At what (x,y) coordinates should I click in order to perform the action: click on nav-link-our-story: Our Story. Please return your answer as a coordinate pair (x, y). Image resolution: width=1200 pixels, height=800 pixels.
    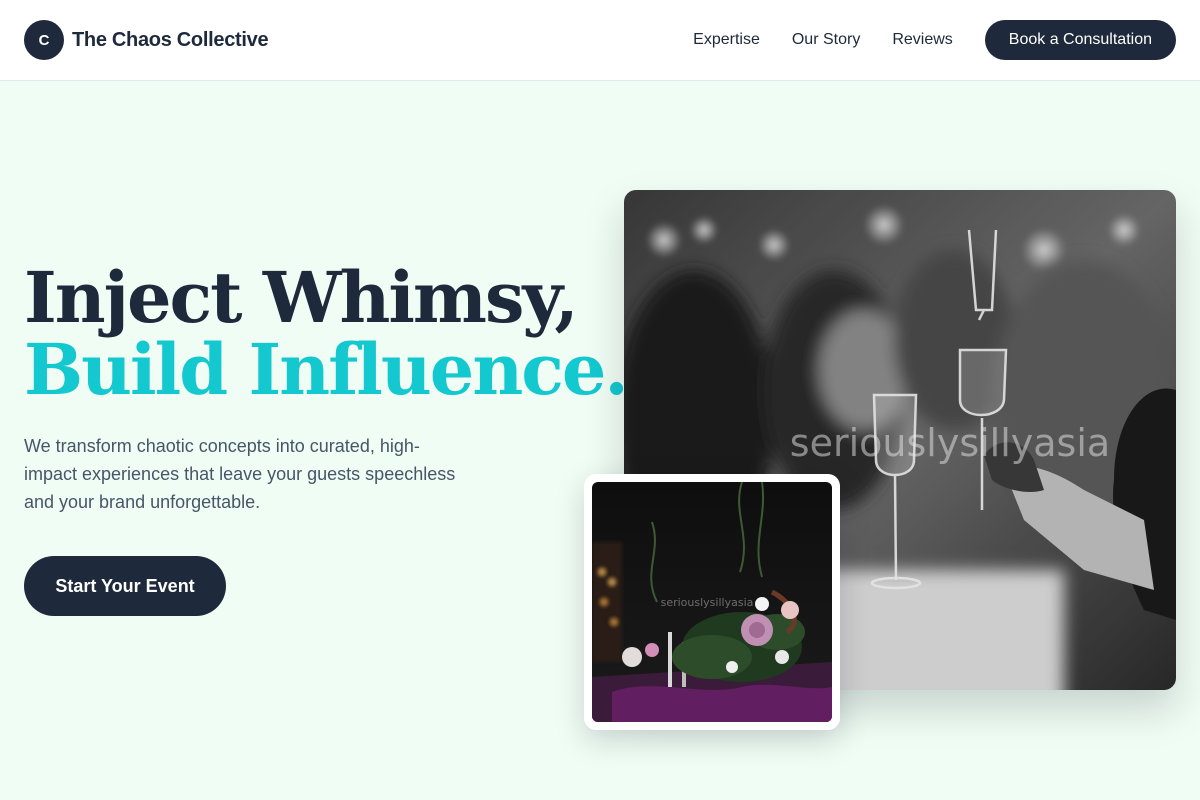
    Looking at the image, I should click on (826, 40).